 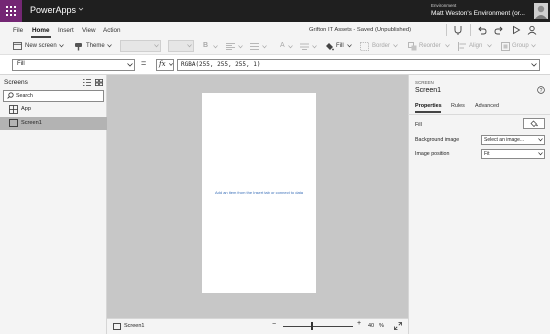 What do you see at coordinates (95, 46) in the screenshot?
I see `theme-button: Theme` at bounding box center [95, 46].